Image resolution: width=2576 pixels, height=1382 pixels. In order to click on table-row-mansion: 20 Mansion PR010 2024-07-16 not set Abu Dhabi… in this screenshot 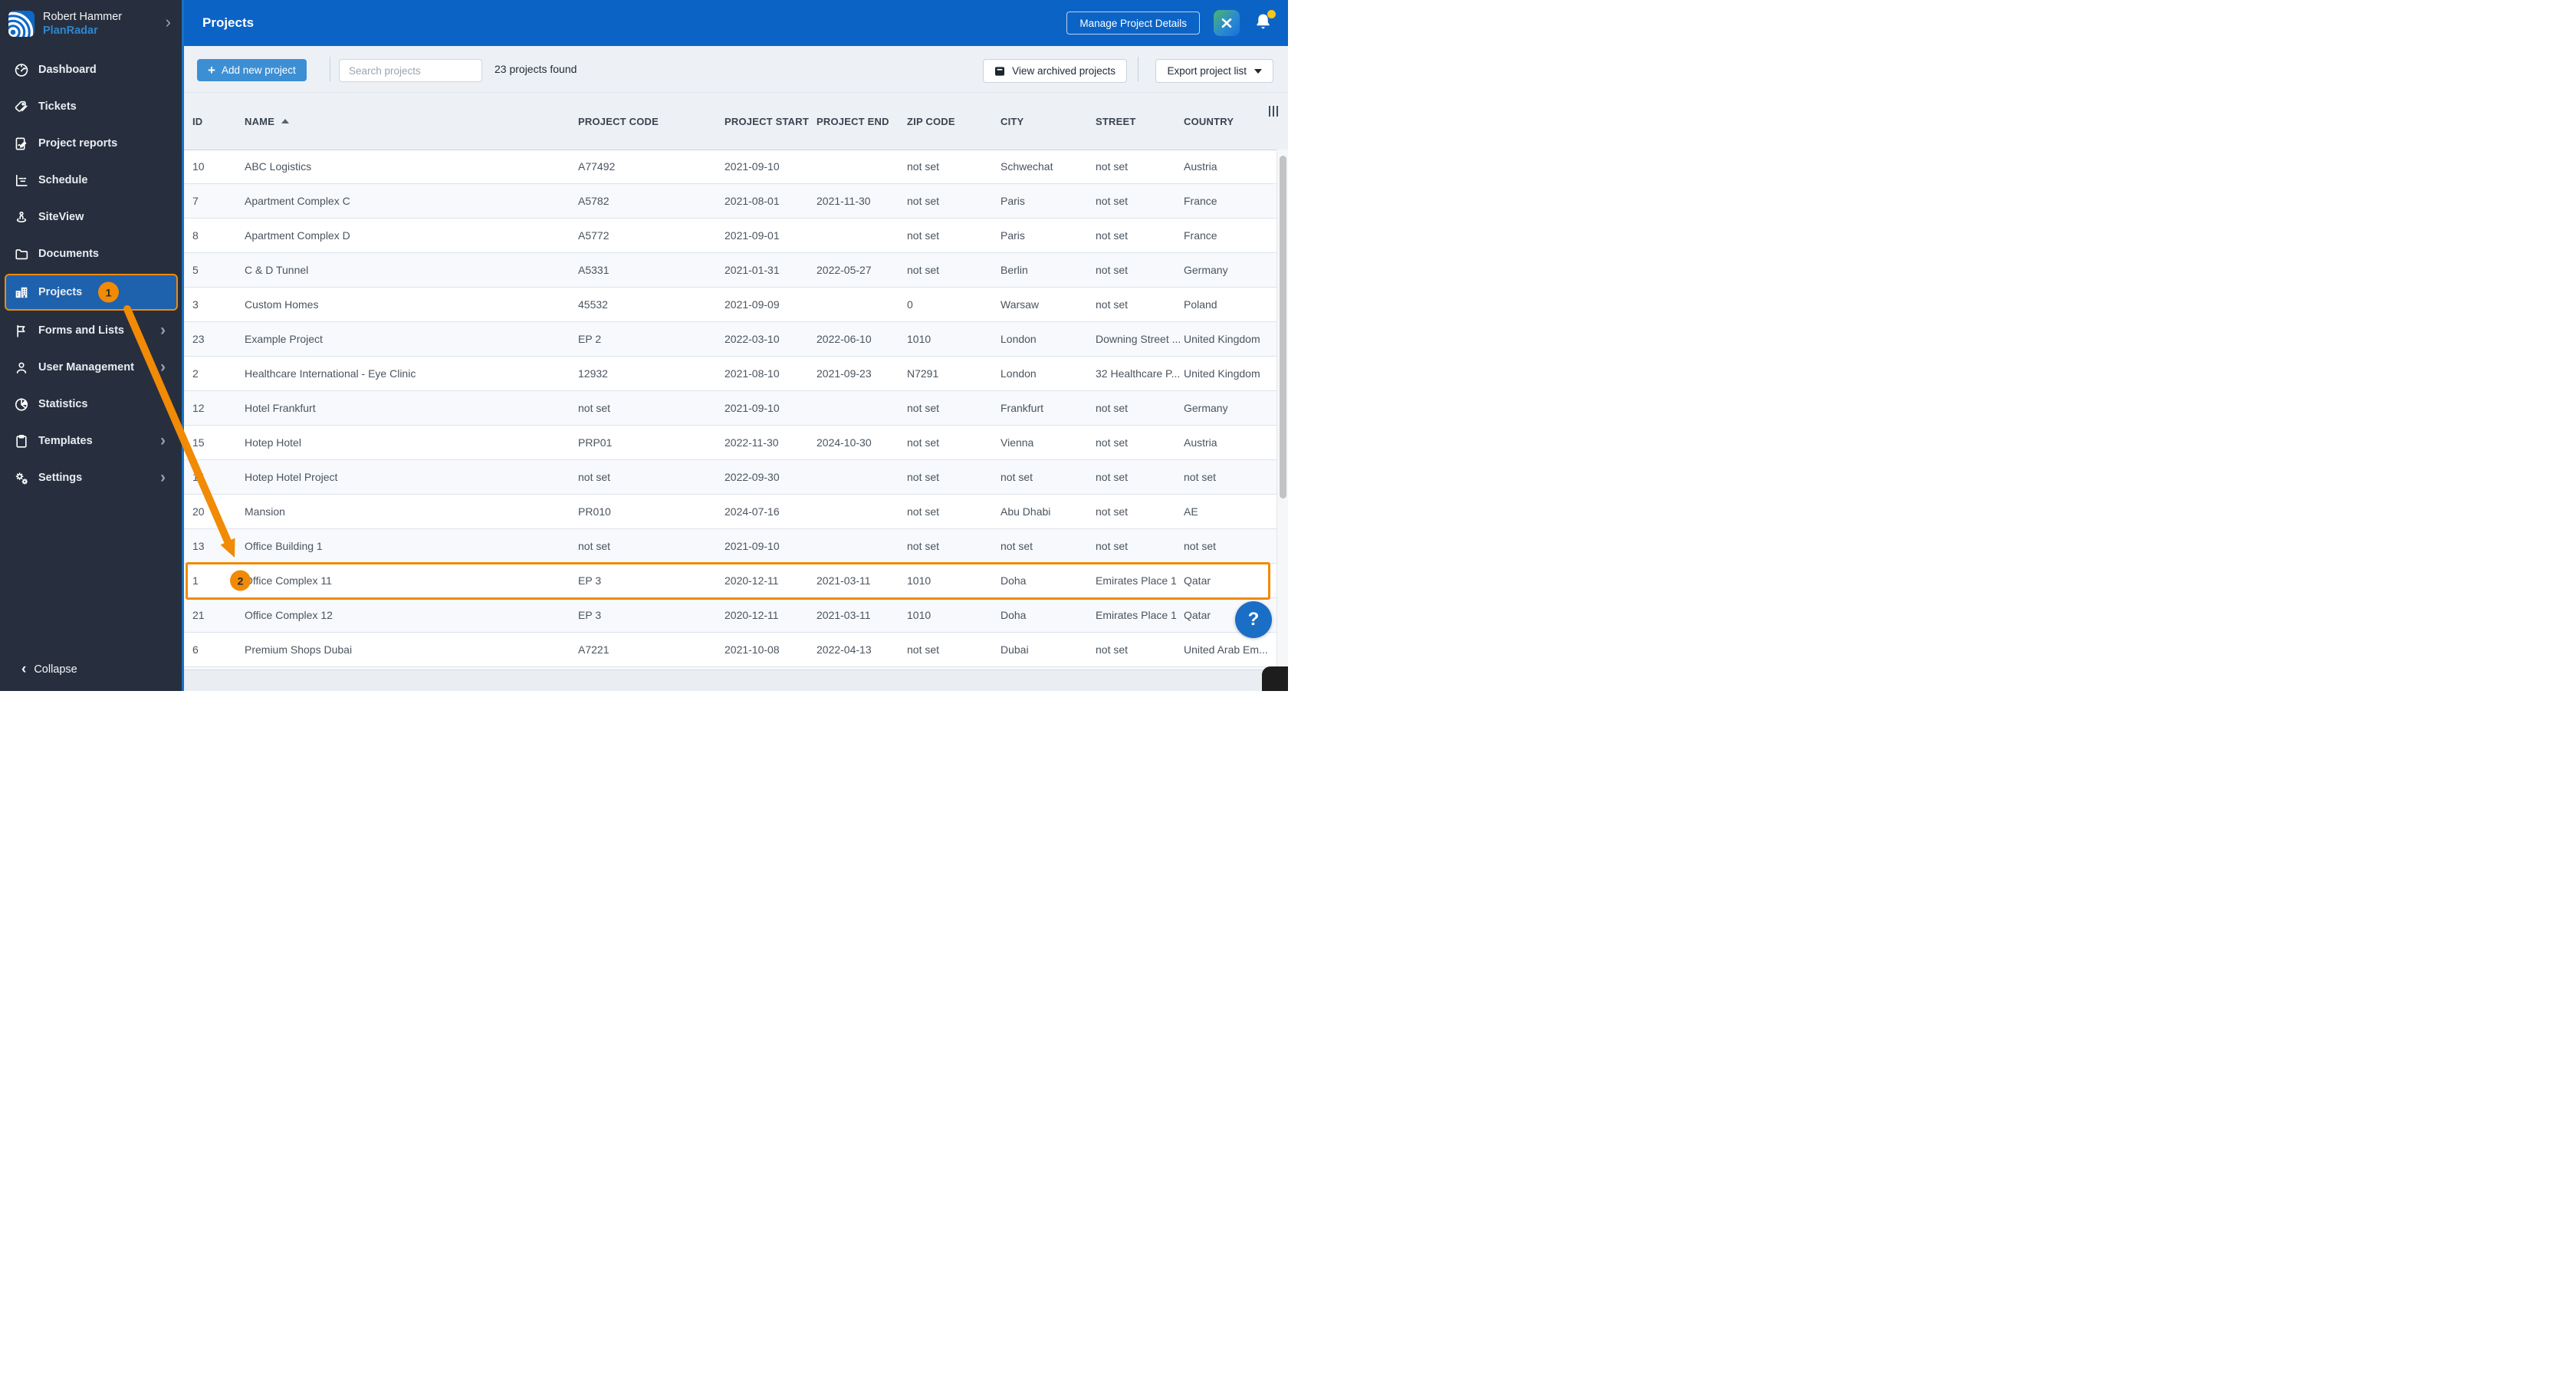, I will do `click(730, 512)`.